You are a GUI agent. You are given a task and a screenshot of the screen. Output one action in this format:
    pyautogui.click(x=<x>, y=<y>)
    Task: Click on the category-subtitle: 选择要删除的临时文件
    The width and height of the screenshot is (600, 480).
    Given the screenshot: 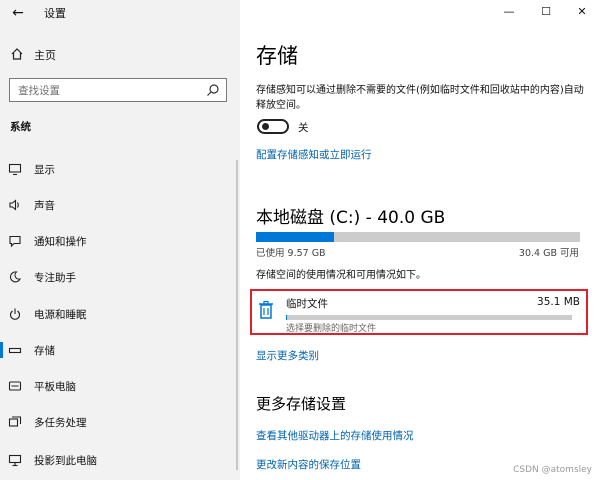 What is the action you would take?
    pyautogui.click(x=331, y=329)
    